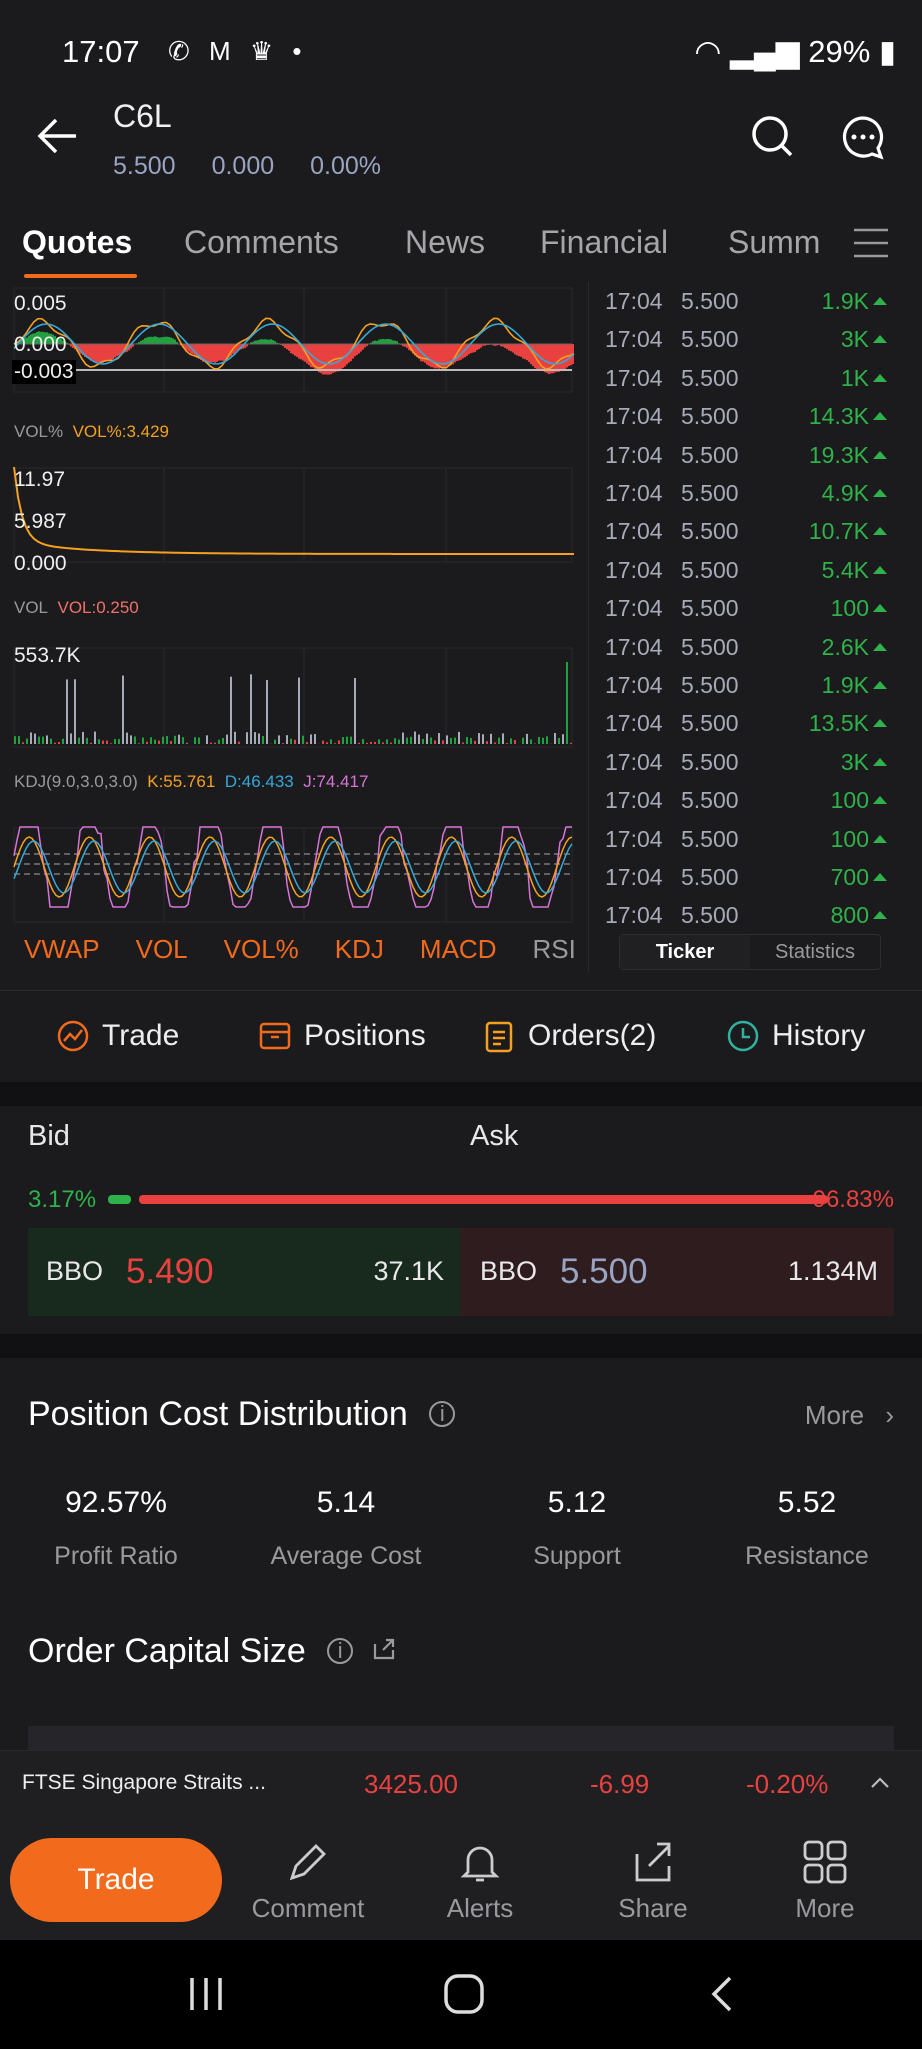 The width and height of the screenshot is (922, 2049). I want to click on kdj-j-line, so click(292, 867).